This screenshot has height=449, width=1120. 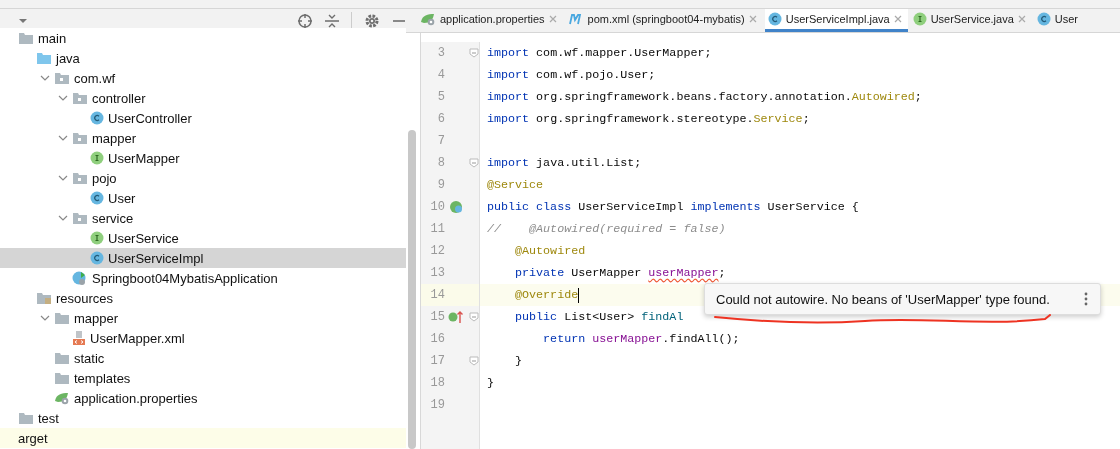 What do you see at coordinates (137, 338) in the screenshot?
I see `tree-item: UserMapper.xml` at bounding box center [137, 338].